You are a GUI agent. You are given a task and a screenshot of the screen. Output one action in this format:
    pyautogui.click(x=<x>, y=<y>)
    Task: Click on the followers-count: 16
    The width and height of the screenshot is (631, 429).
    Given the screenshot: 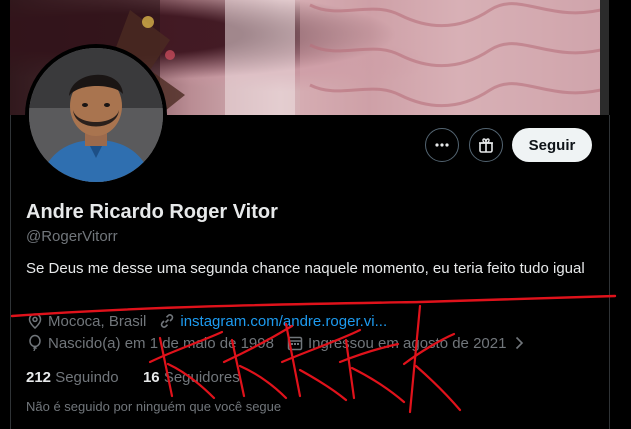 What is the action you would take?
    pyautogui.click(x=151, y=377)
    